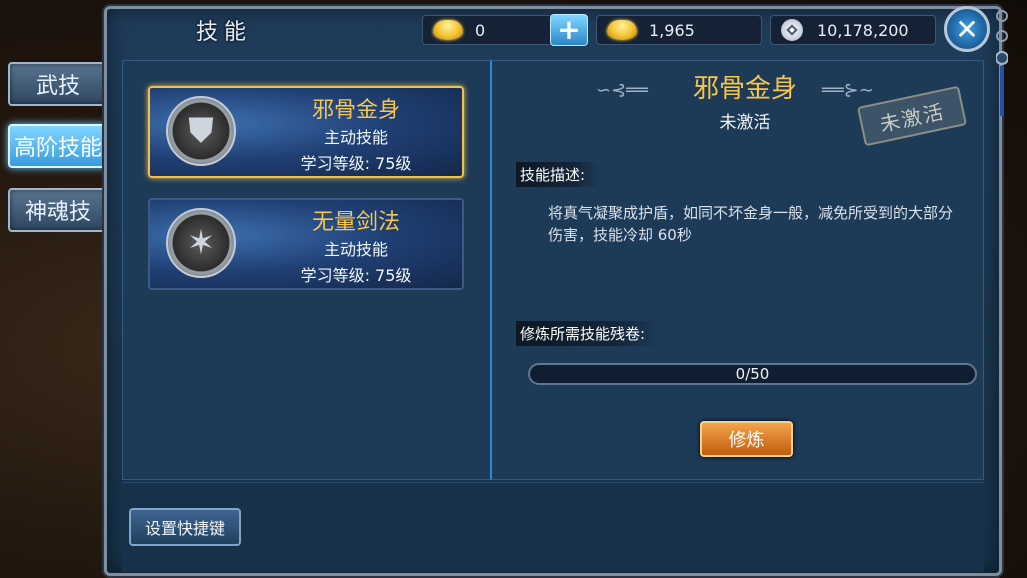 The image size is (1027, 578). What do you see at coordinates (480, 30) in the screenshot?
I see `currency-gold-value: 0` at bounding box center [480, 30].